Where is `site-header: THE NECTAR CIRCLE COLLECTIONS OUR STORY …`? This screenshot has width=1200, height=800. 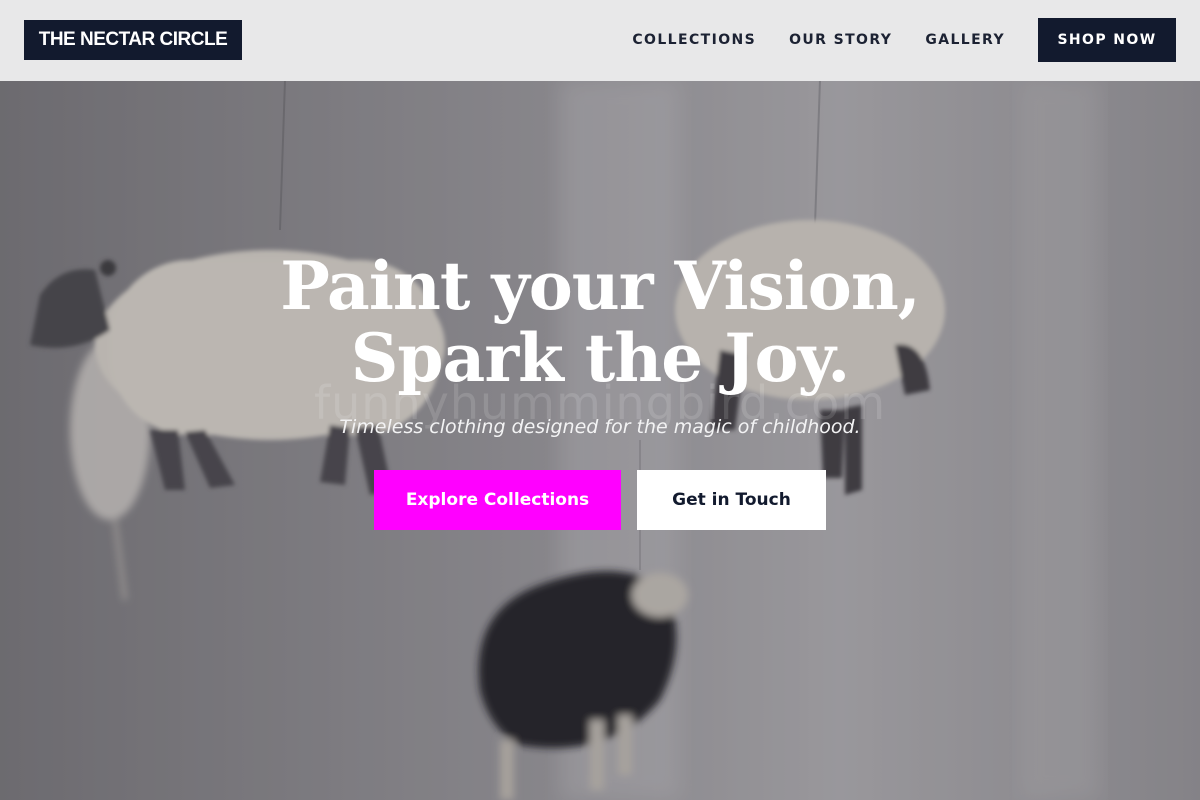
site-header: THE NECTAR CIRCLE COLLECTIONS OUR STORY … is located at coordinates (600, 40).